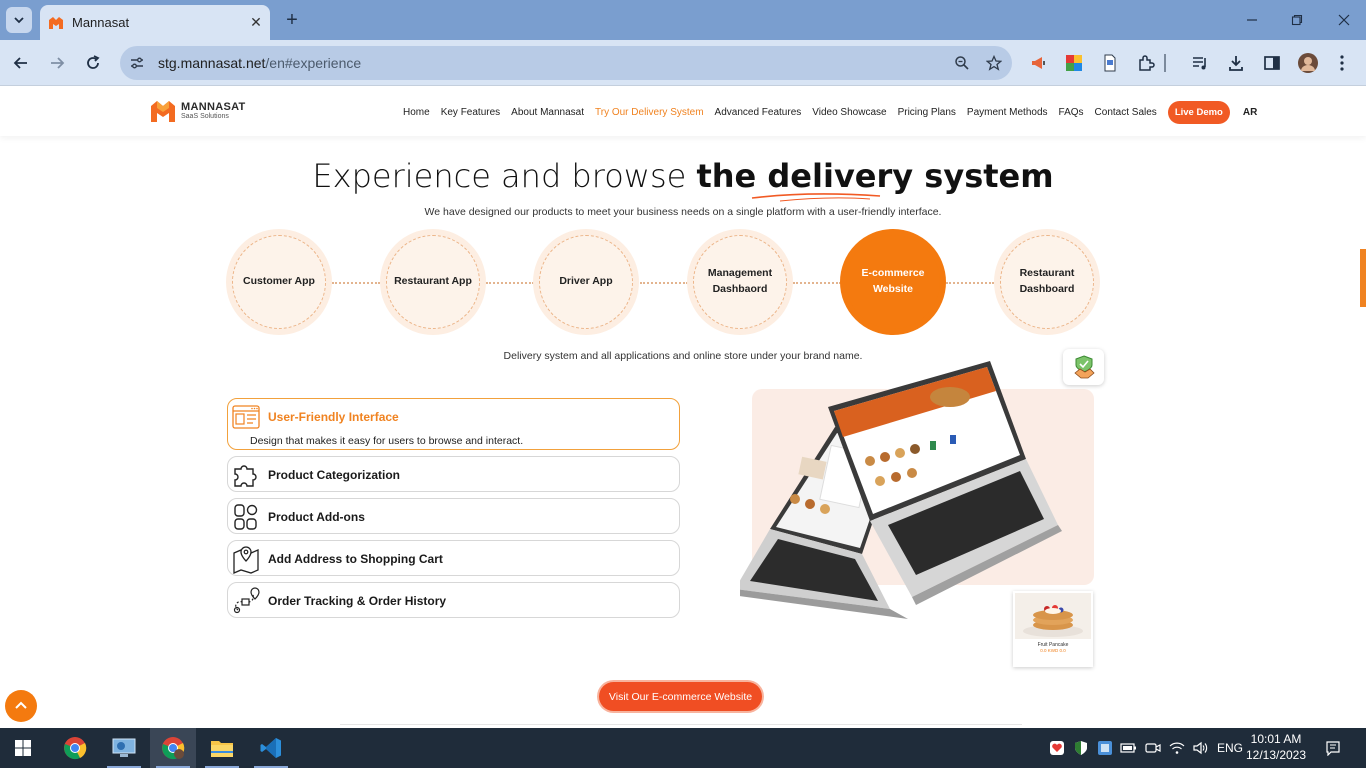  I want to click on scroll-to-top-button, so click(21, 706).